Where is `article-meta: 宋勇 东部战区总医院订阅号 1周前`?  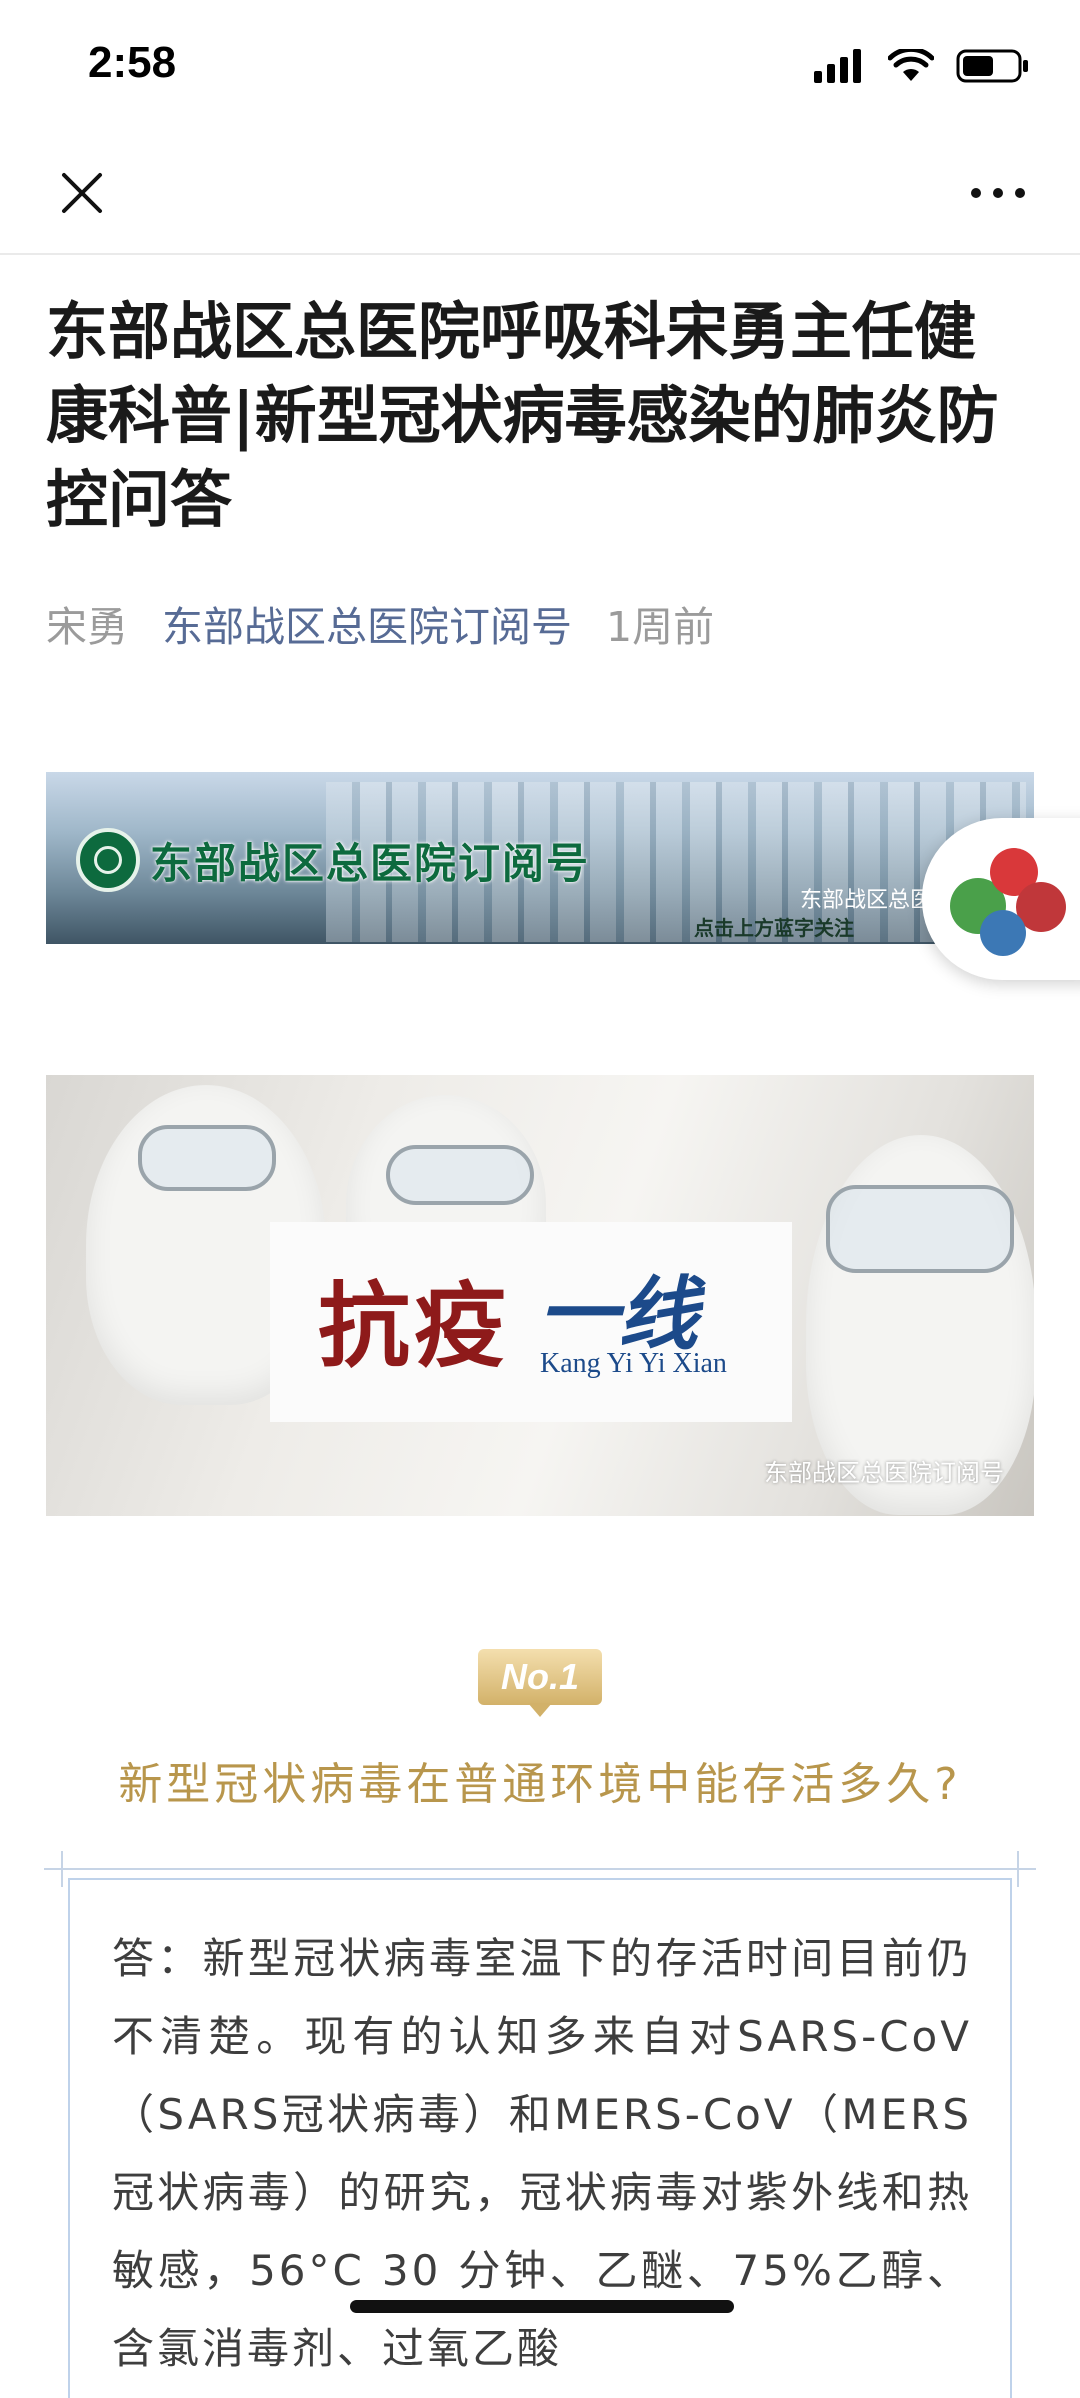 article-meta: 宋勇 东部战区总医院订阅号 1周前 is located at coordinates (380, 623).